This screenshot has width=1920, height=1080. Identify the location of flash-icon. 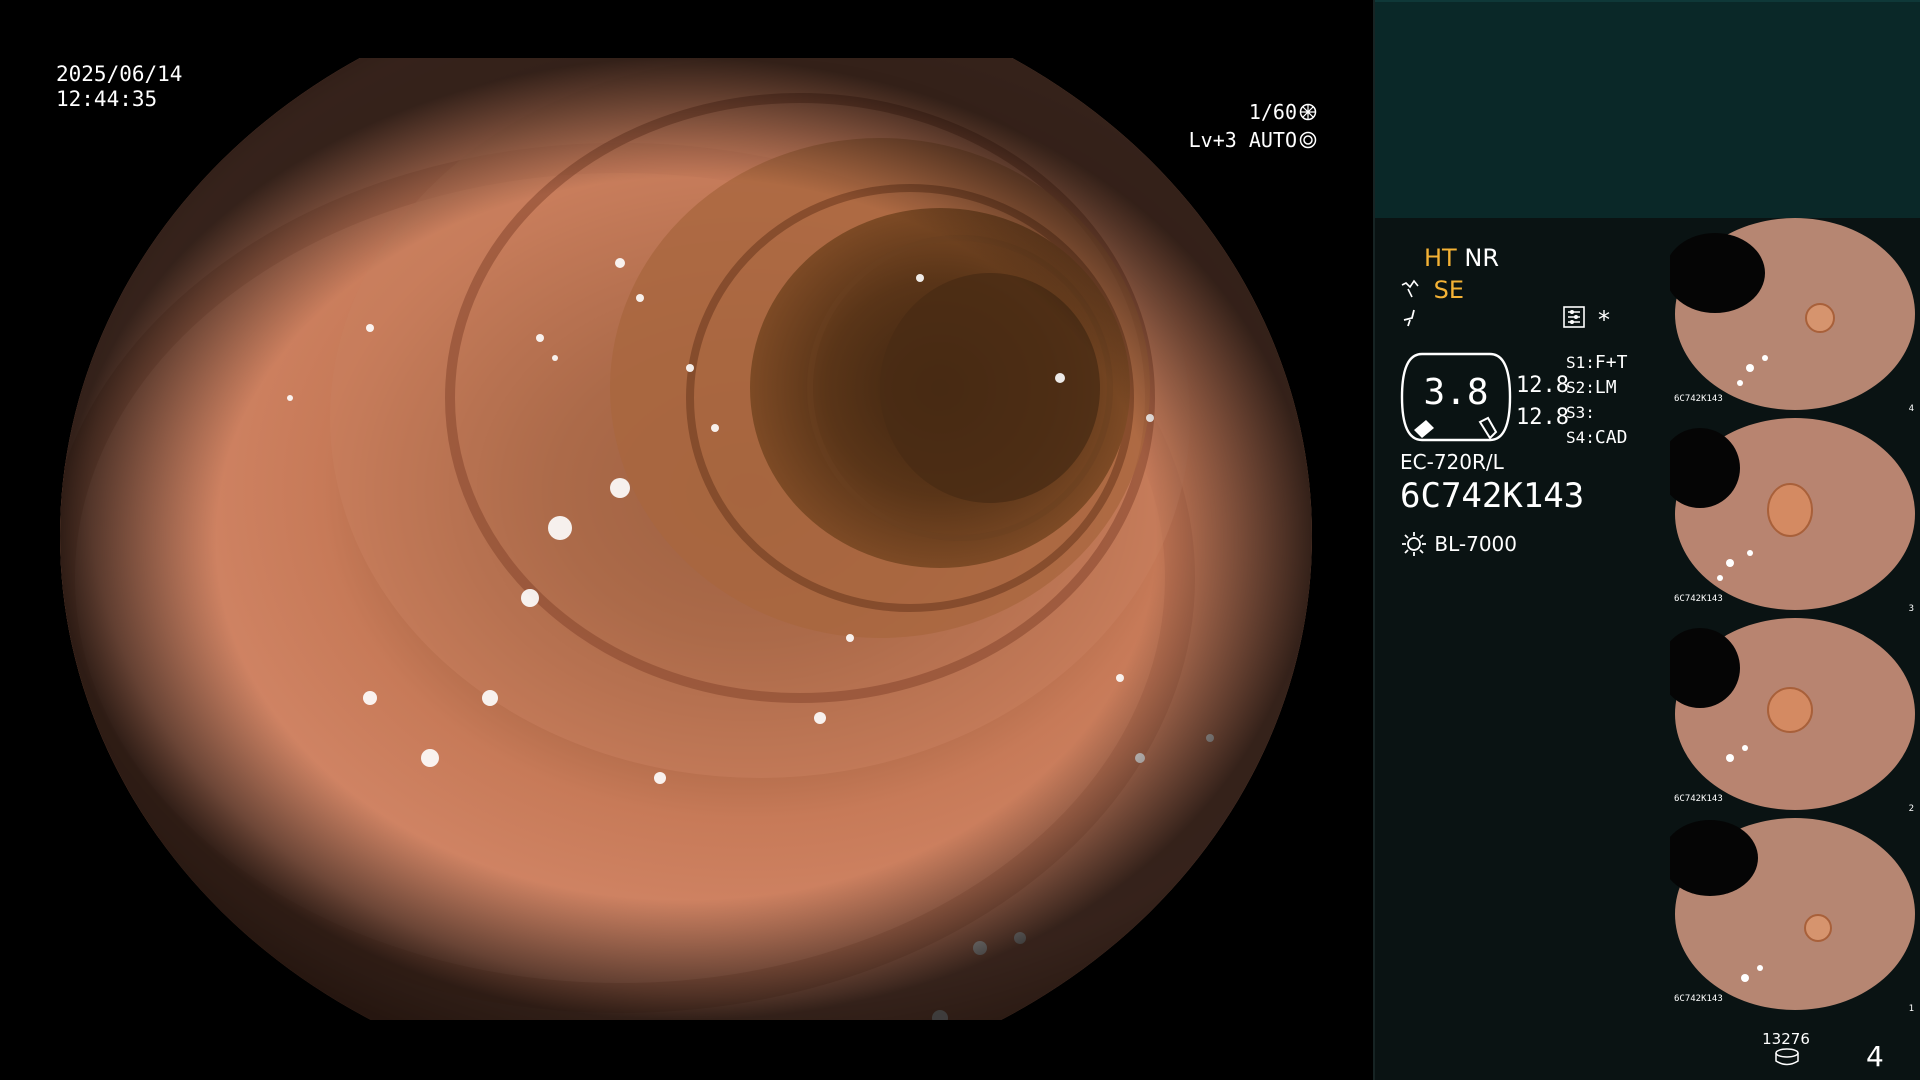
(1412, 320).